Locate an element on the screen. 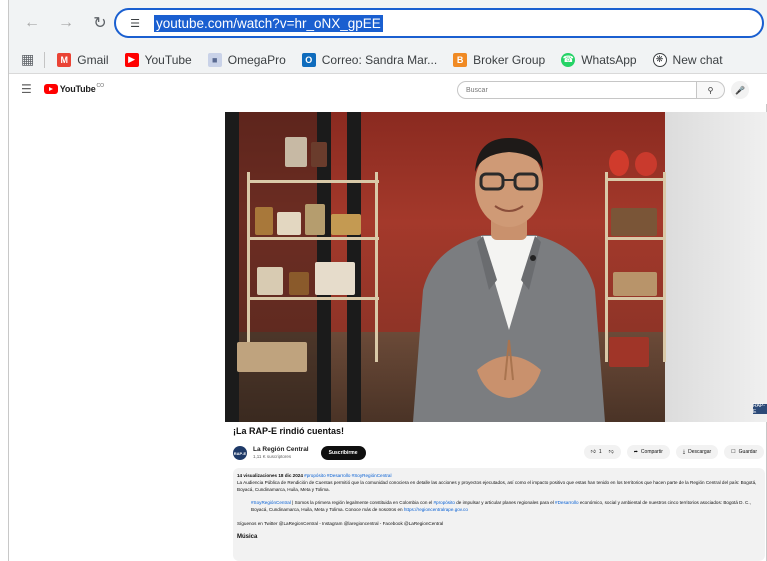 Image resolution: width=767 pixels, height=561 pixels. channel-name: La Región Central is located at coordinates (281, 450).